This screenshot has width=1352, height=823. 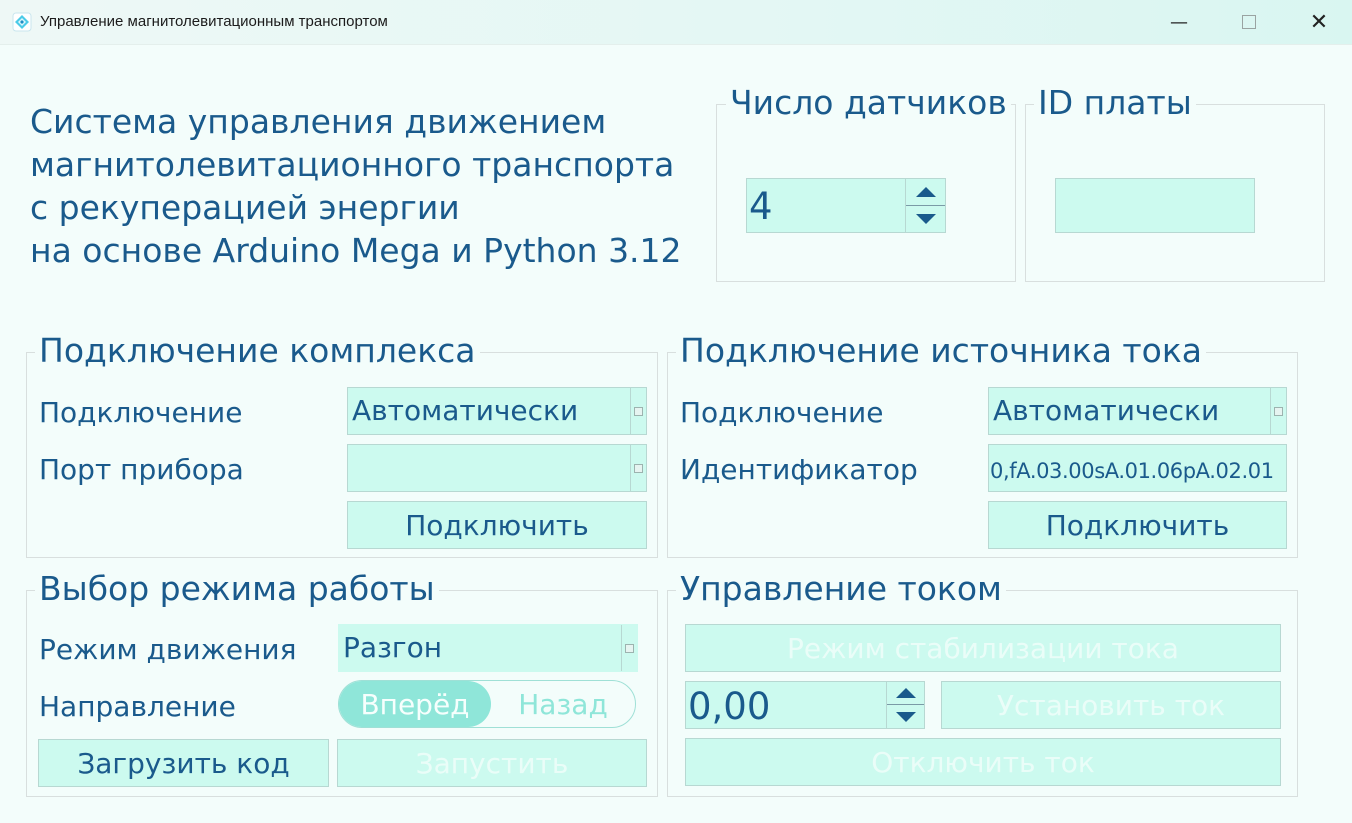 I want to click on motion-mode-value: Разгон, so click(x=393, y=647).